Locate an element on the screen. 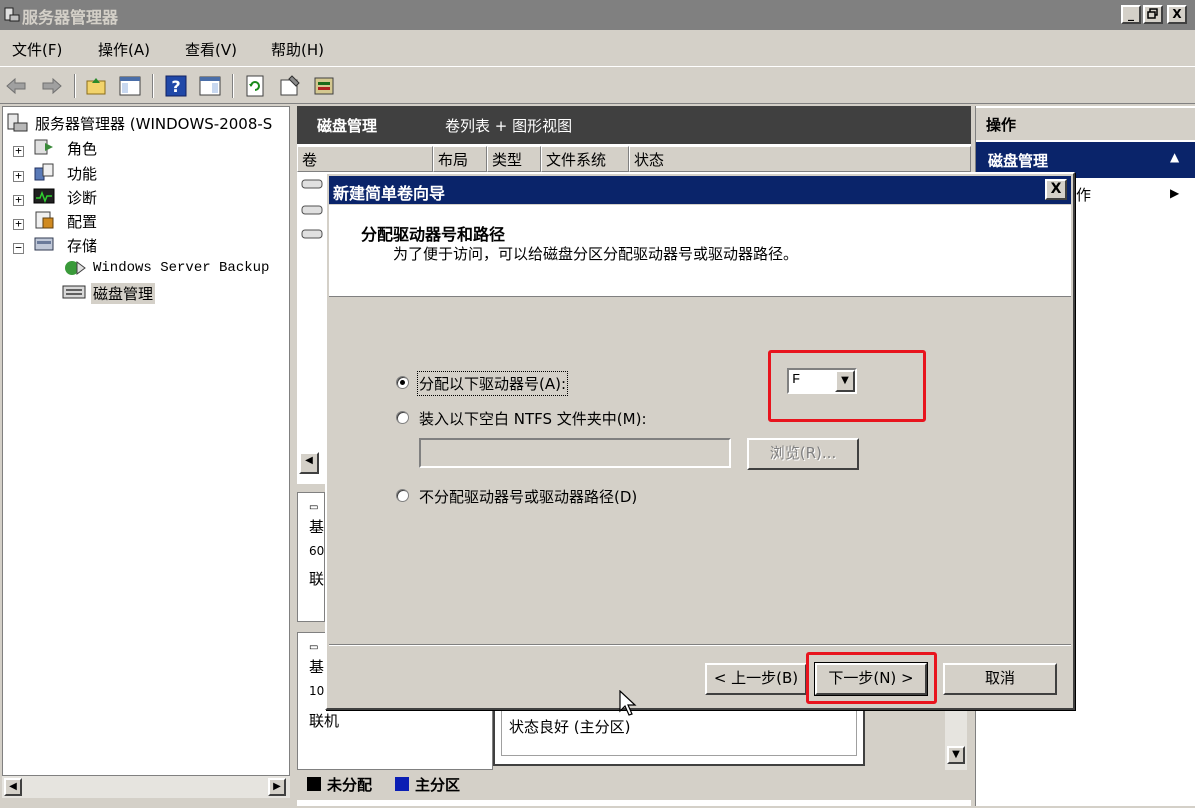 Image resolution: width=1195 pixels, height=808 pixels. tree-horizontal-scrollbar: ◀ ▶ is located at coordinates (146, 787).